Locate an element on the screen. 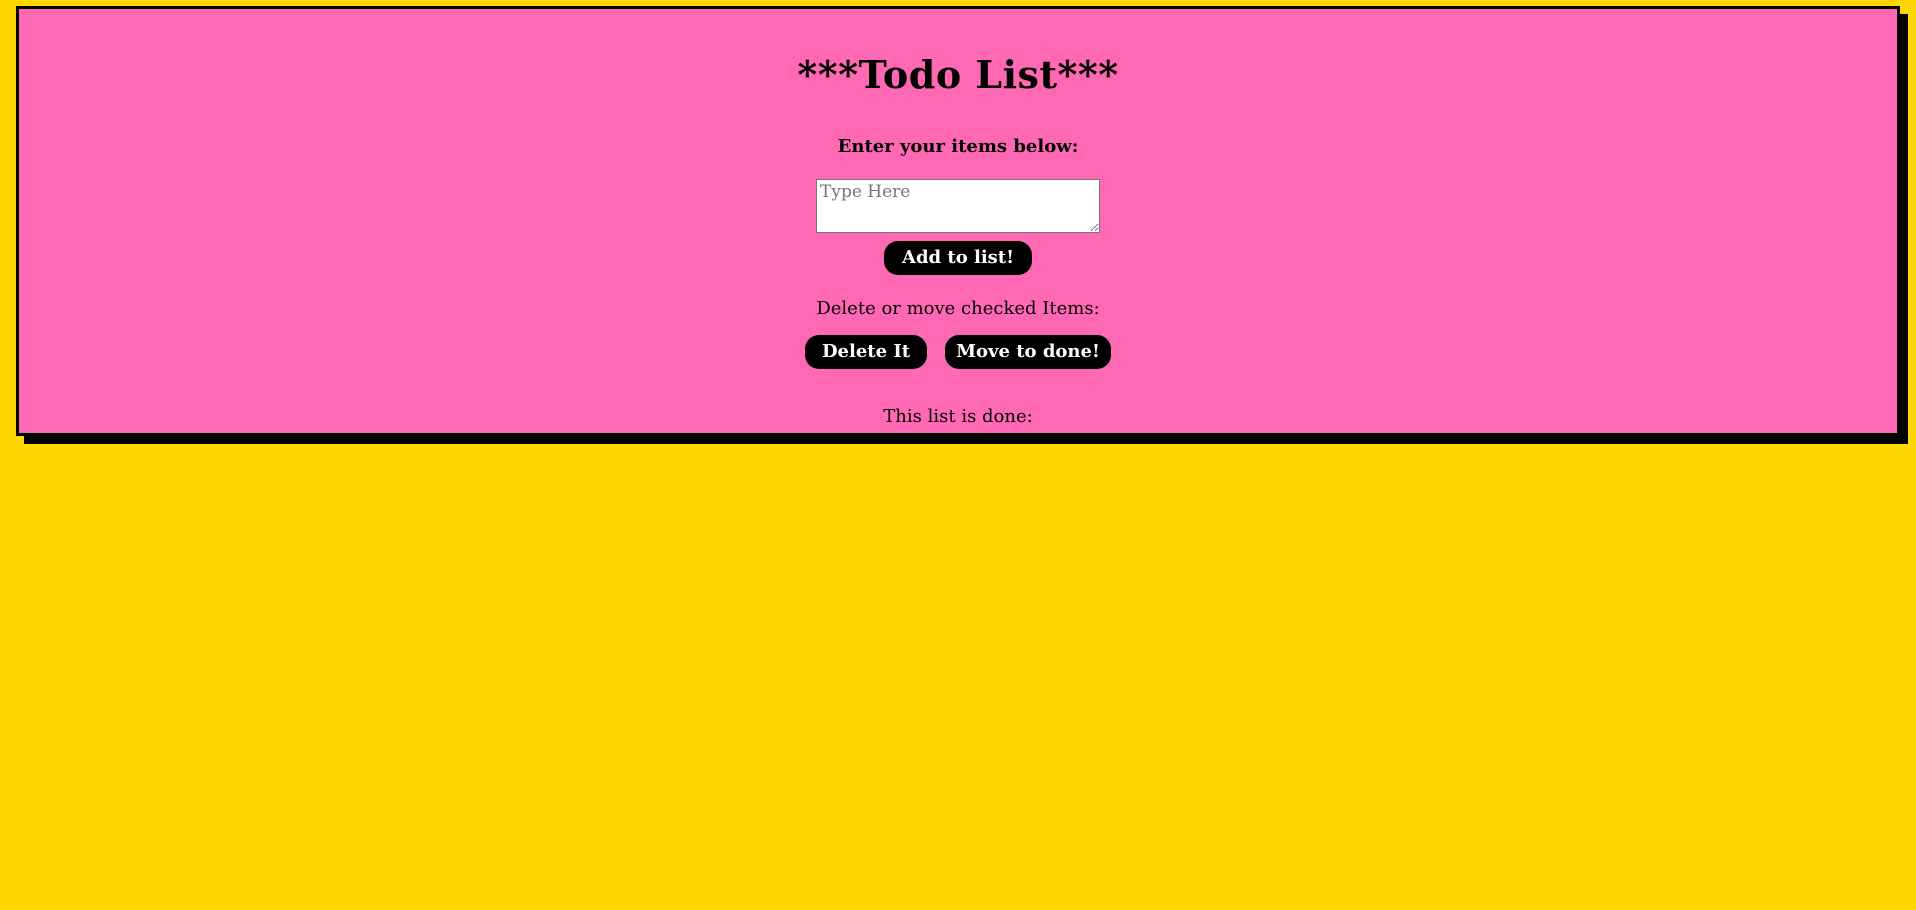  entry-prompt: Enter your items below: is located at coordinates (958, 146).